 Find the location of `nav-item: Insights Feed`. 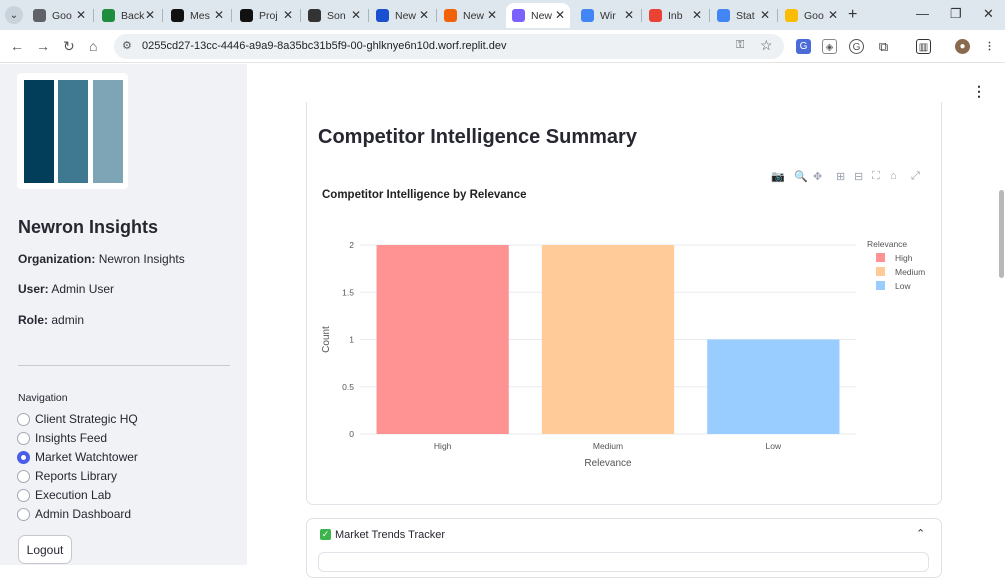

nav-item: Insights Feed is located at coordinates (62, 438).